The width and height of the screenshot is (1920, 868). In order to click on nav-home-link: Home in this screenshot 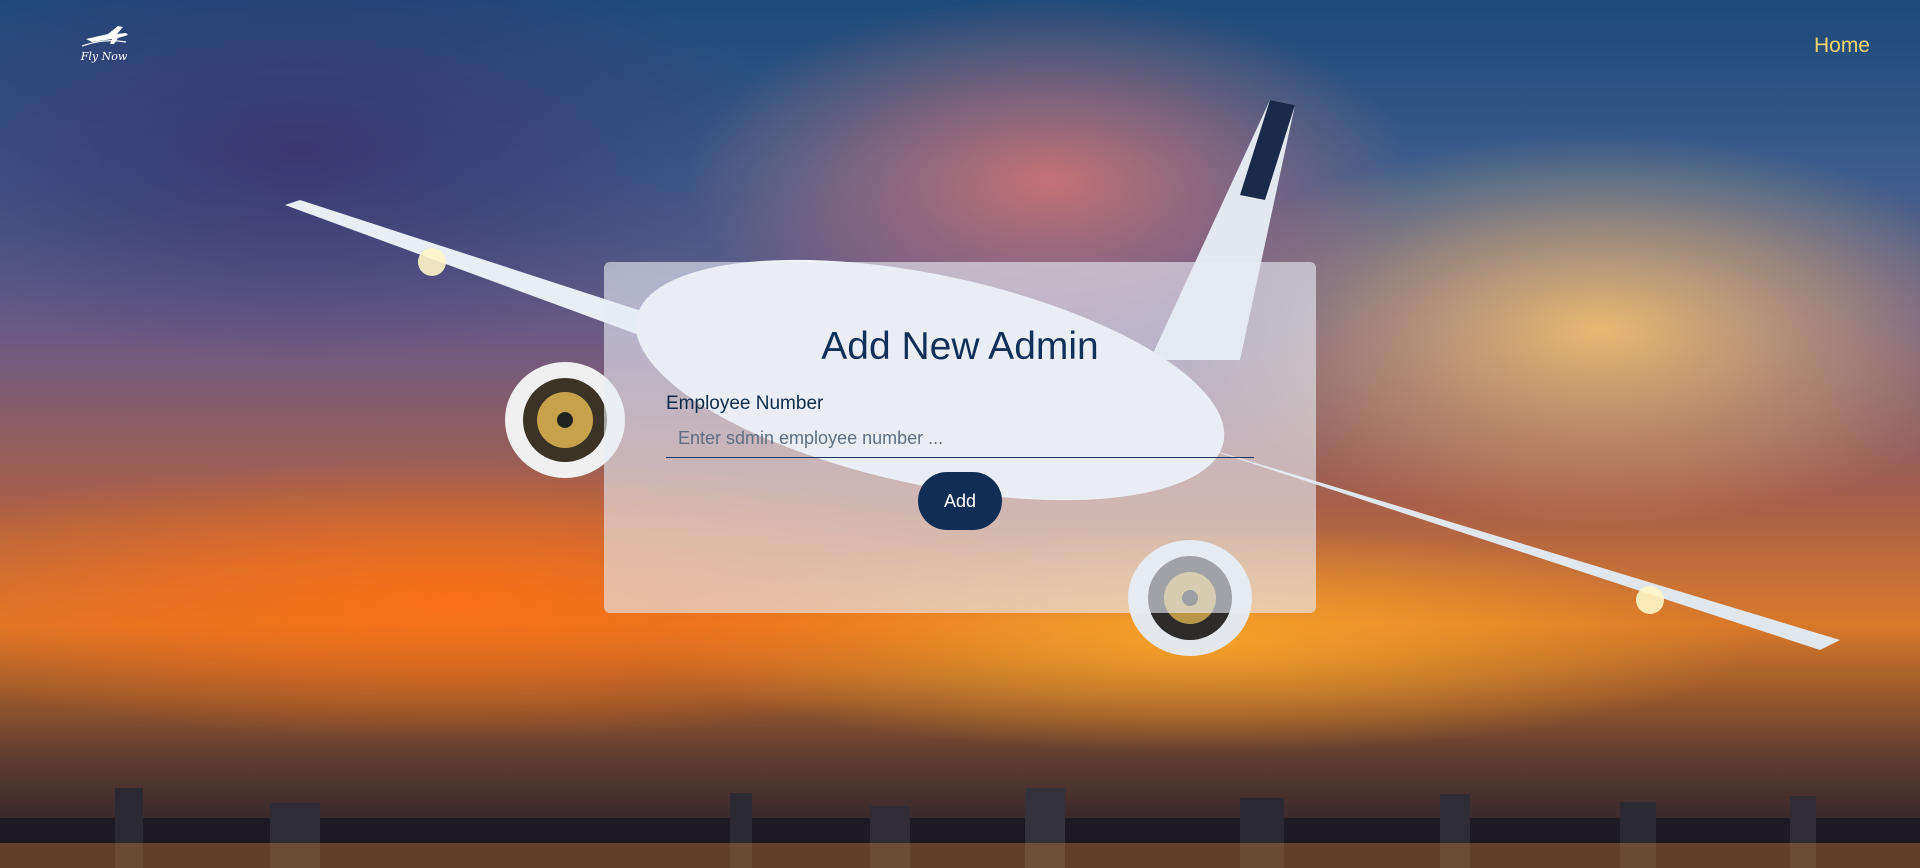, I will do `click(1842, 46)`.